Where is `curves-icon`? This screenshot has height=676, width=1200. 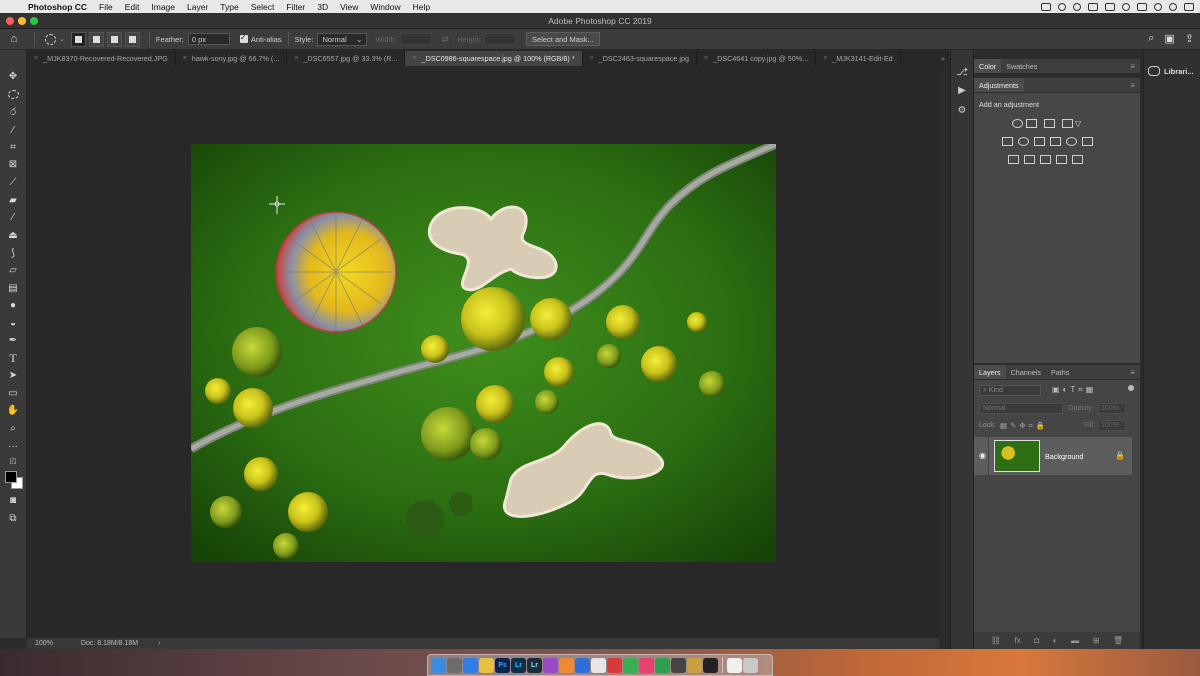
curves-icon is located at coordinates (1049, 123).